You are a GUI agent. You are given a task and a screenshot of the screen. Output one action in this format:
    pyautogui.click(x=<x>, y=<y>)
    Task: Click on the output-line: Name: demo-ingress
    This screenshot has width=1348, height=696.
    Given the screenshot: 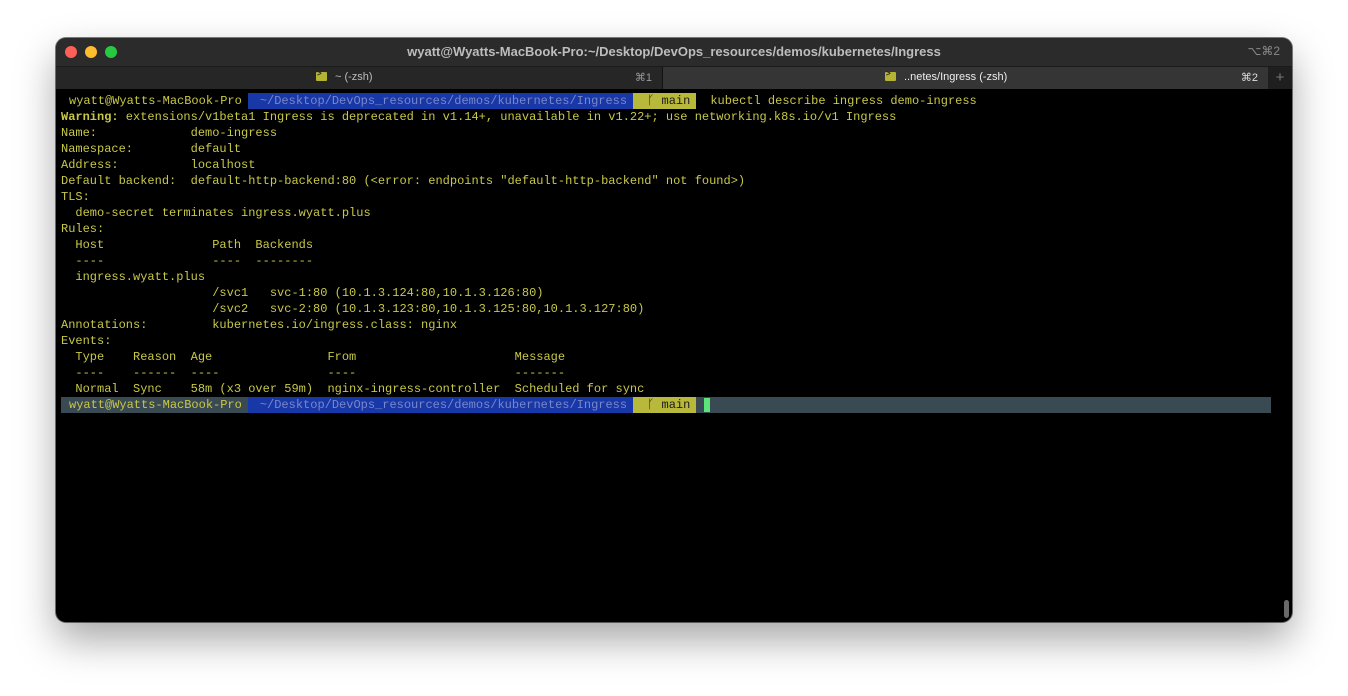 What is the action you would take?
    pyautogui.click(x=169, y=133)
    